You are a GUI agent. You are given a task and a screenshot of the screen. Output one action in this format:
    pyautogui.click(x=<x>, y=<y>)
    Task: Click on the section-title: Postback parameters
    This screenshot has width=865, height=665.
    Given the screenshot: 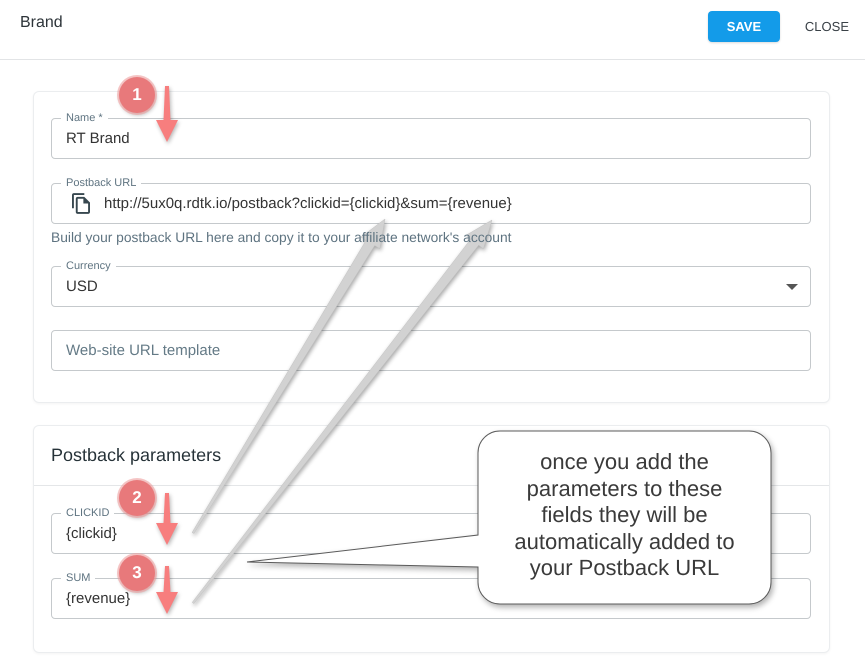 What is the action you would take?
    pyautogui.click(x=136, y=455)
    